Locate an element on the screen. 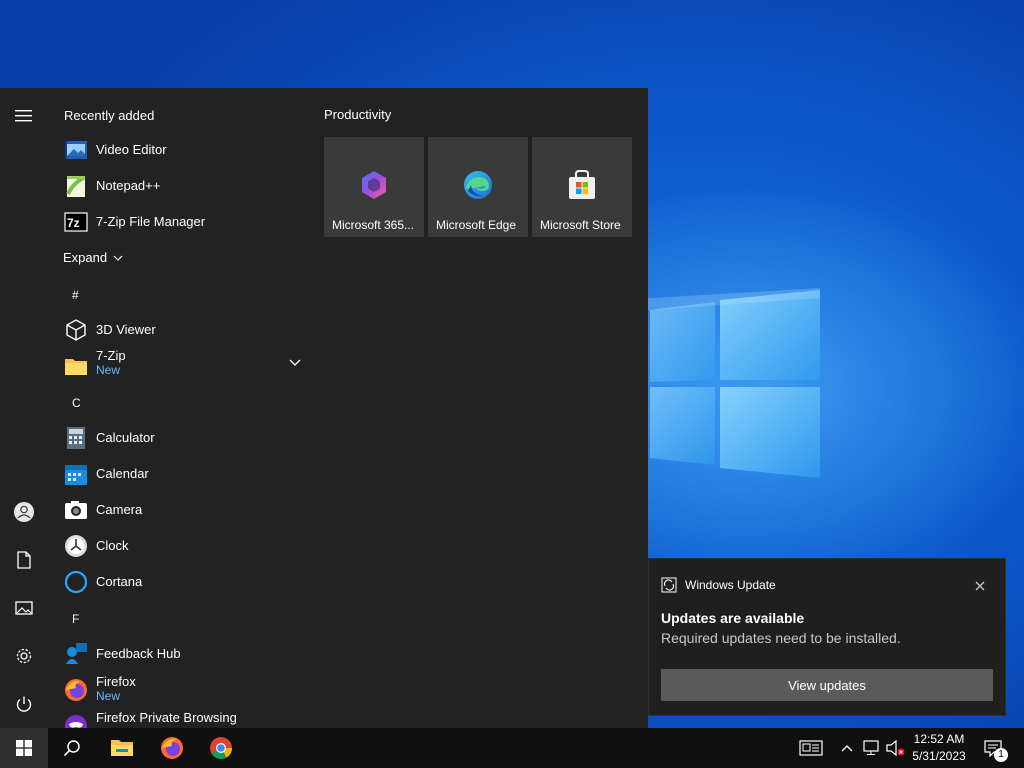  app-item-clock: Clock is located at coordinates (177, 546).